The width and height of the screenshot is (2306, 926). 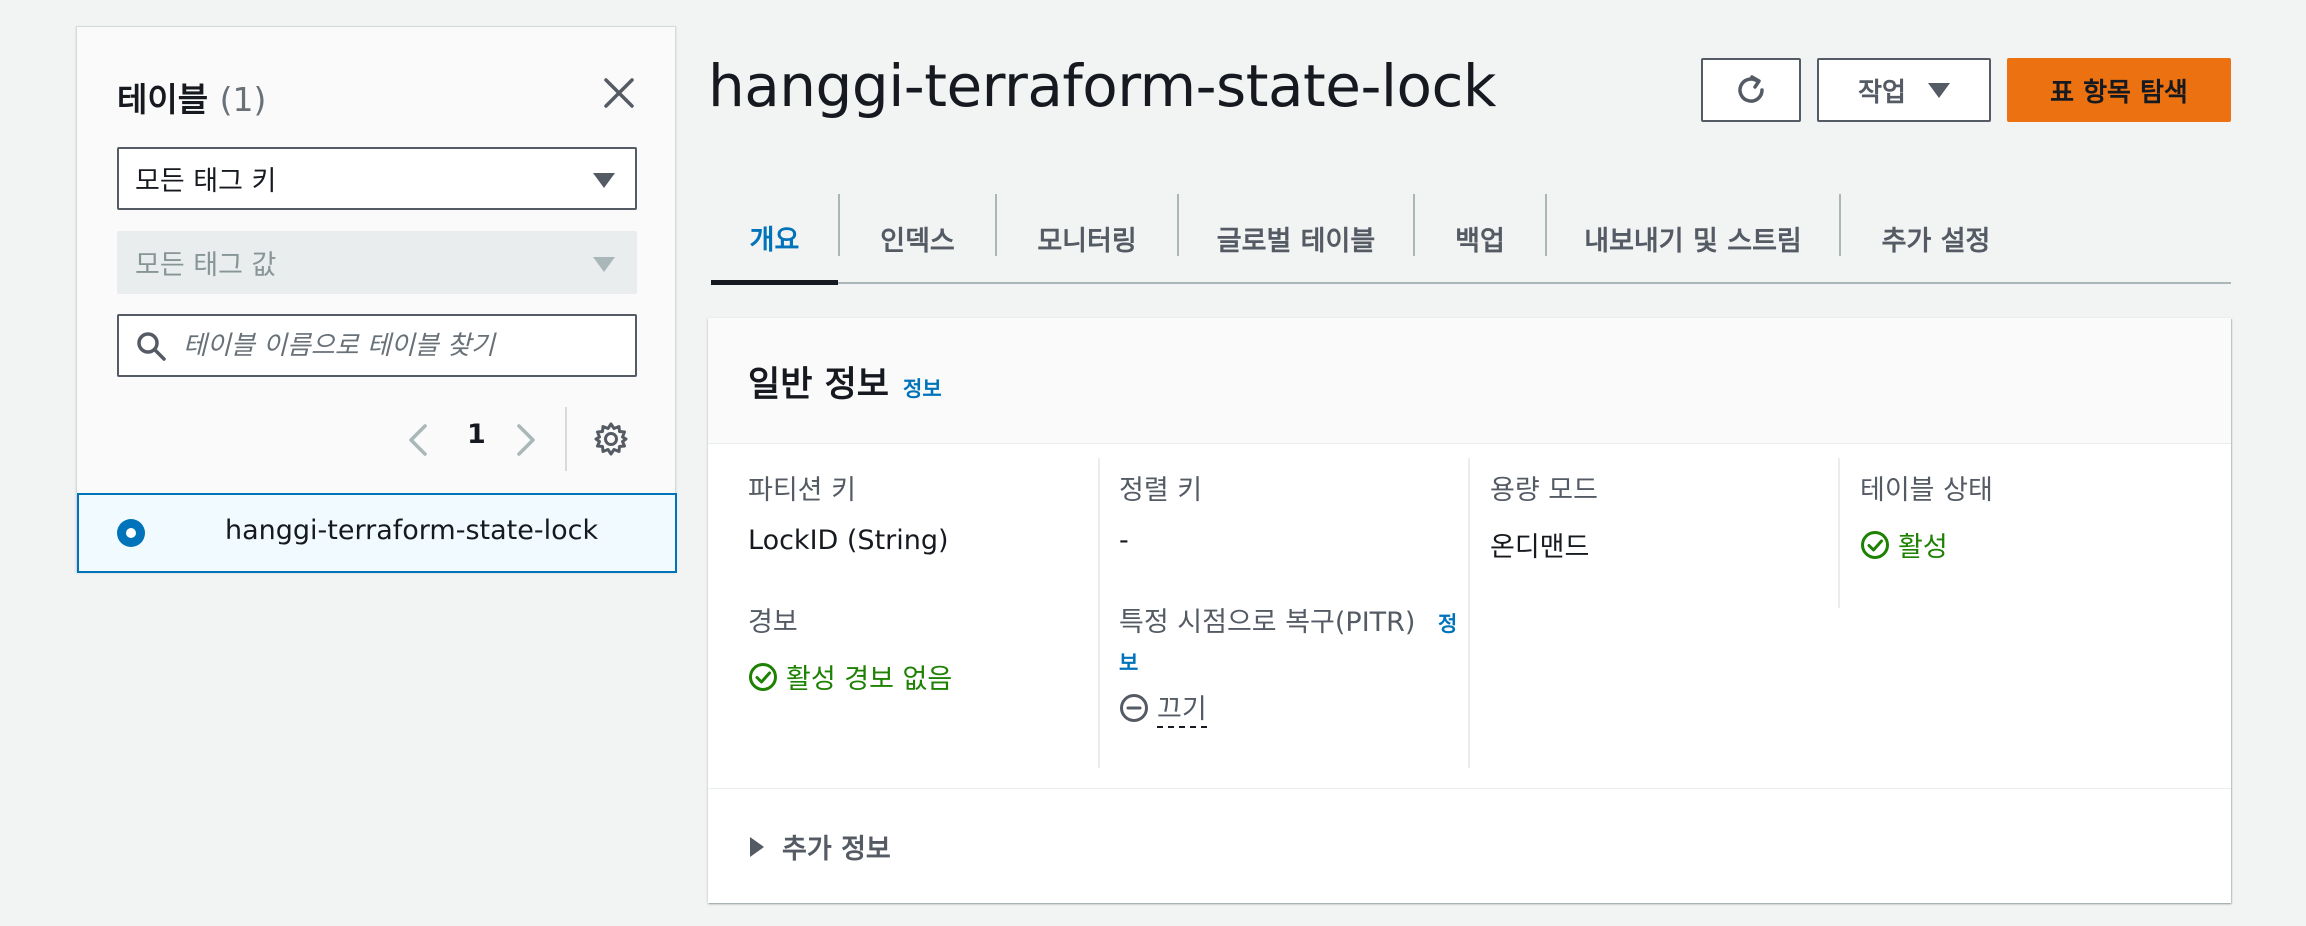 I want to click on pitr-label-text: 특정 시점으로 복구(PITR), so click(x=1267, y=622).